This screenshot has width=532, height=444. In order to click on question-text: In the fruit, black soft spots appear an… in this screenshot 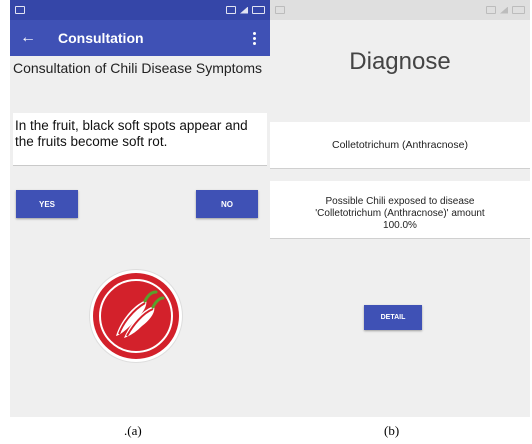, I will do `click(131, 133)`.